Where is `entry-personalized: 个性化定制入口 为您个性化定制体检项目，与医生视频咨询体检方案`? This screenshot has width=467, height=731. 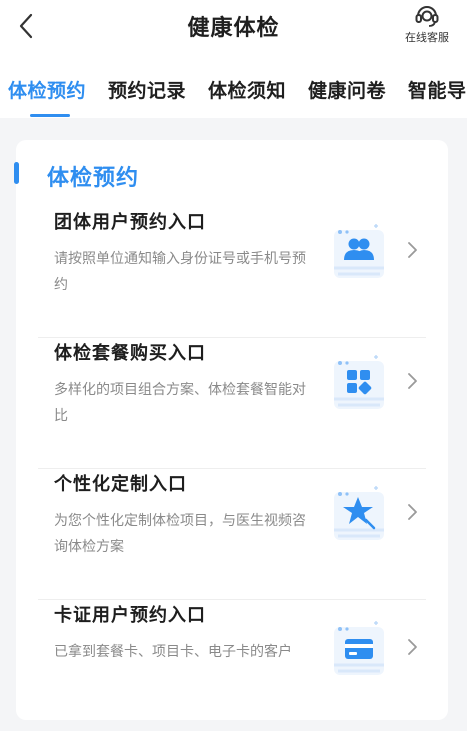
entry-personalized: 个性化定制入口 为您个性化定制体检项目，与医生视频咨询体检方案 is located at coordinates (232, 535).